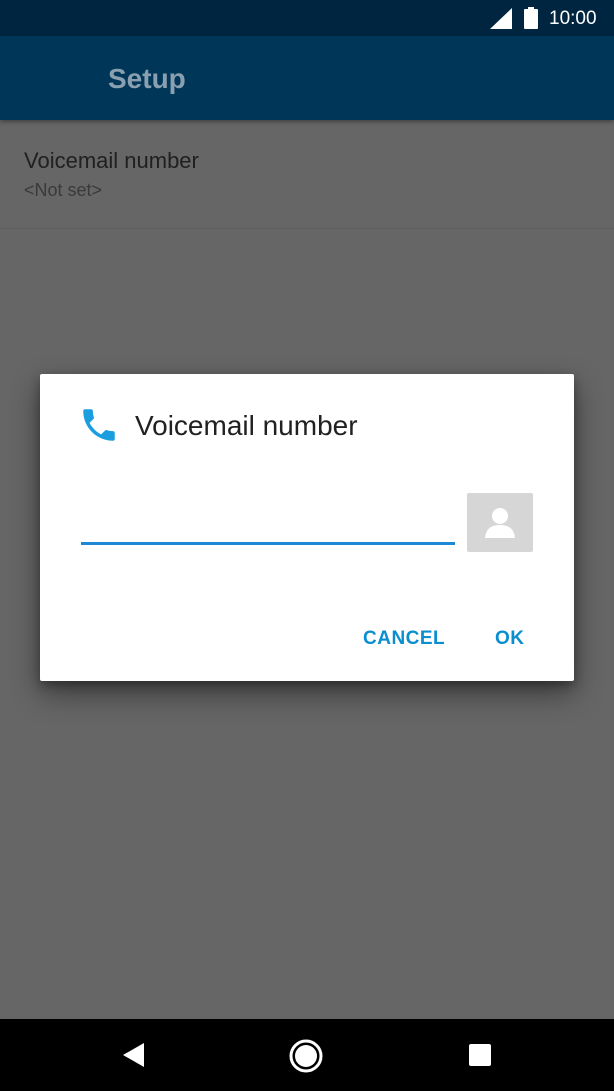  I want to click on contact-picker-button, so click(500, 522).